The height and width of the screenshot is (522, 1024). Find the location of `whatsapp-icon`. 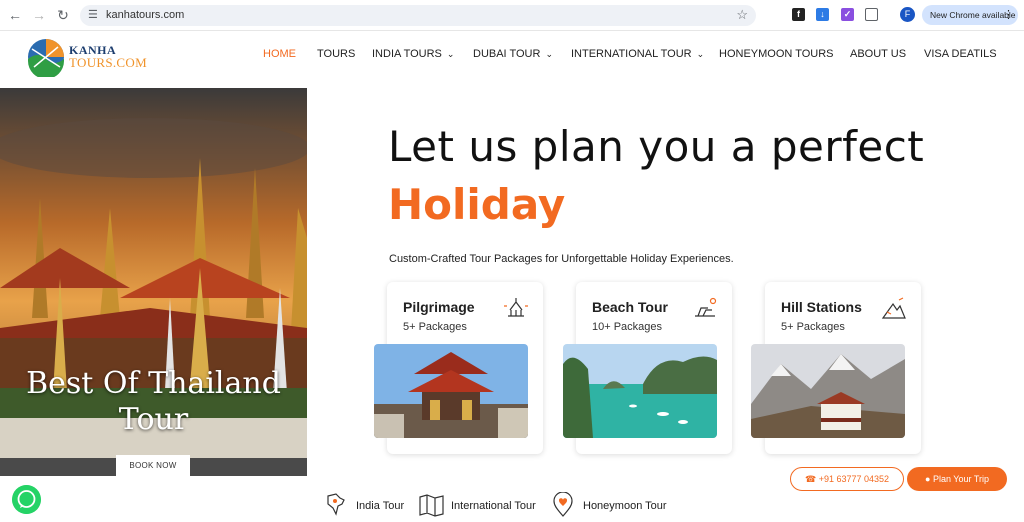

whatsapp-icon is located at coordinates (26, 499).